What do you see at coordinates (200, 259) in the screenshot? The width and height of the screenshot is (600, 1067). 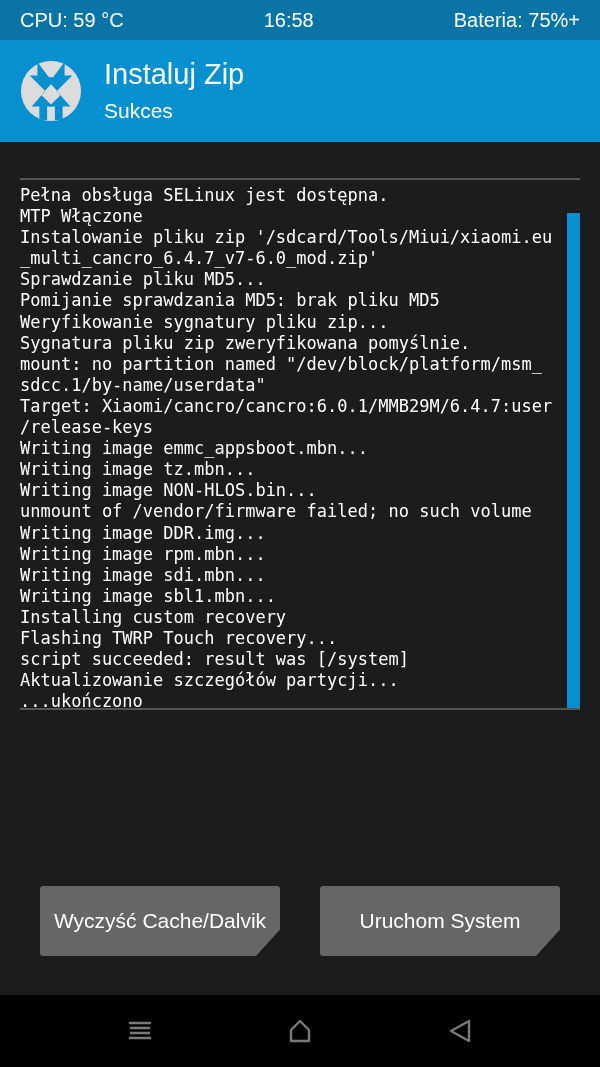 I see `log-line: _multi_cancro_6.4.7_v7-6.0_mod.zip'` at bounding box center [200, 259].